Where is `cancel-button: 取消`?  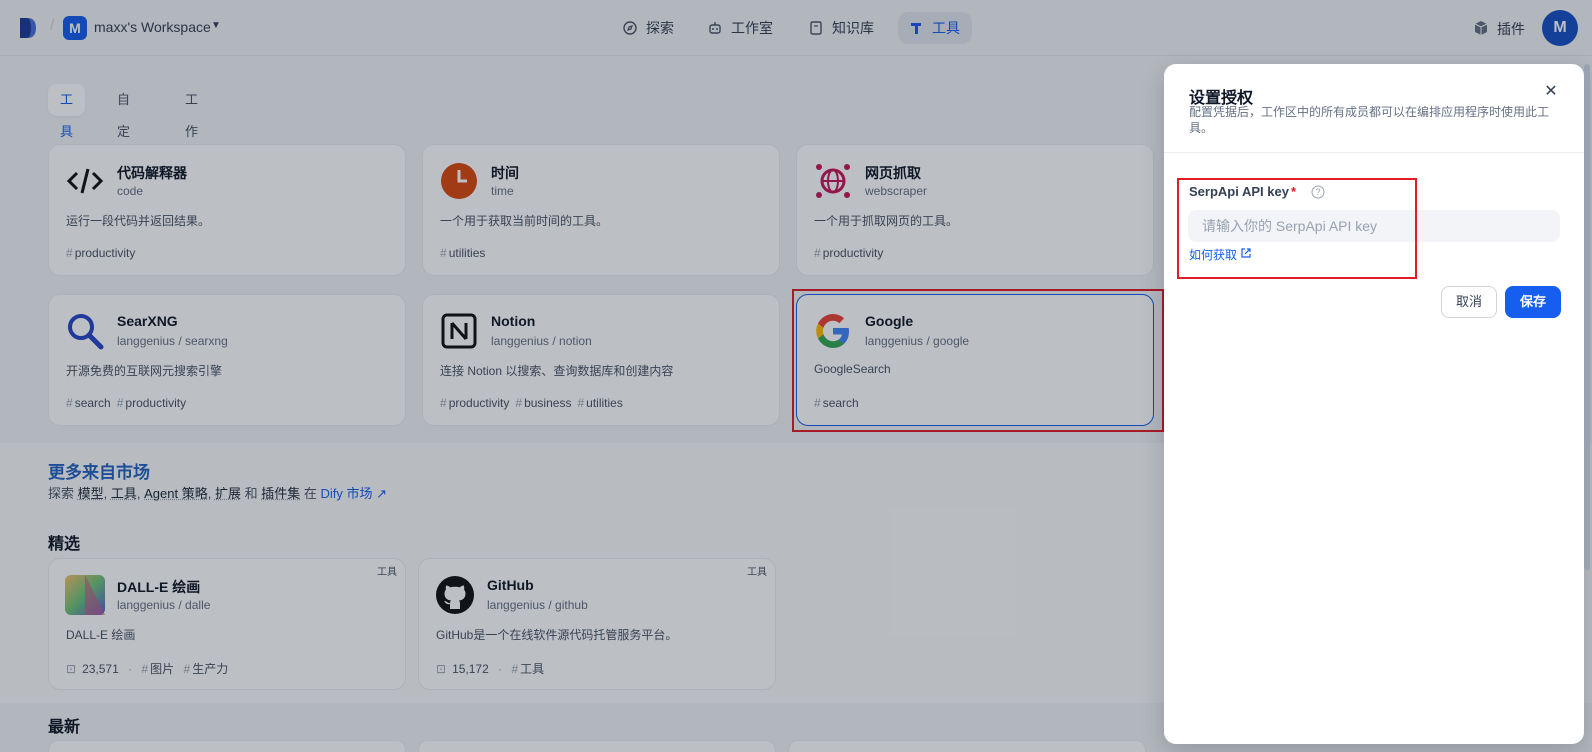 cancel-button: 取消 is located at coordinates (1469, 302).